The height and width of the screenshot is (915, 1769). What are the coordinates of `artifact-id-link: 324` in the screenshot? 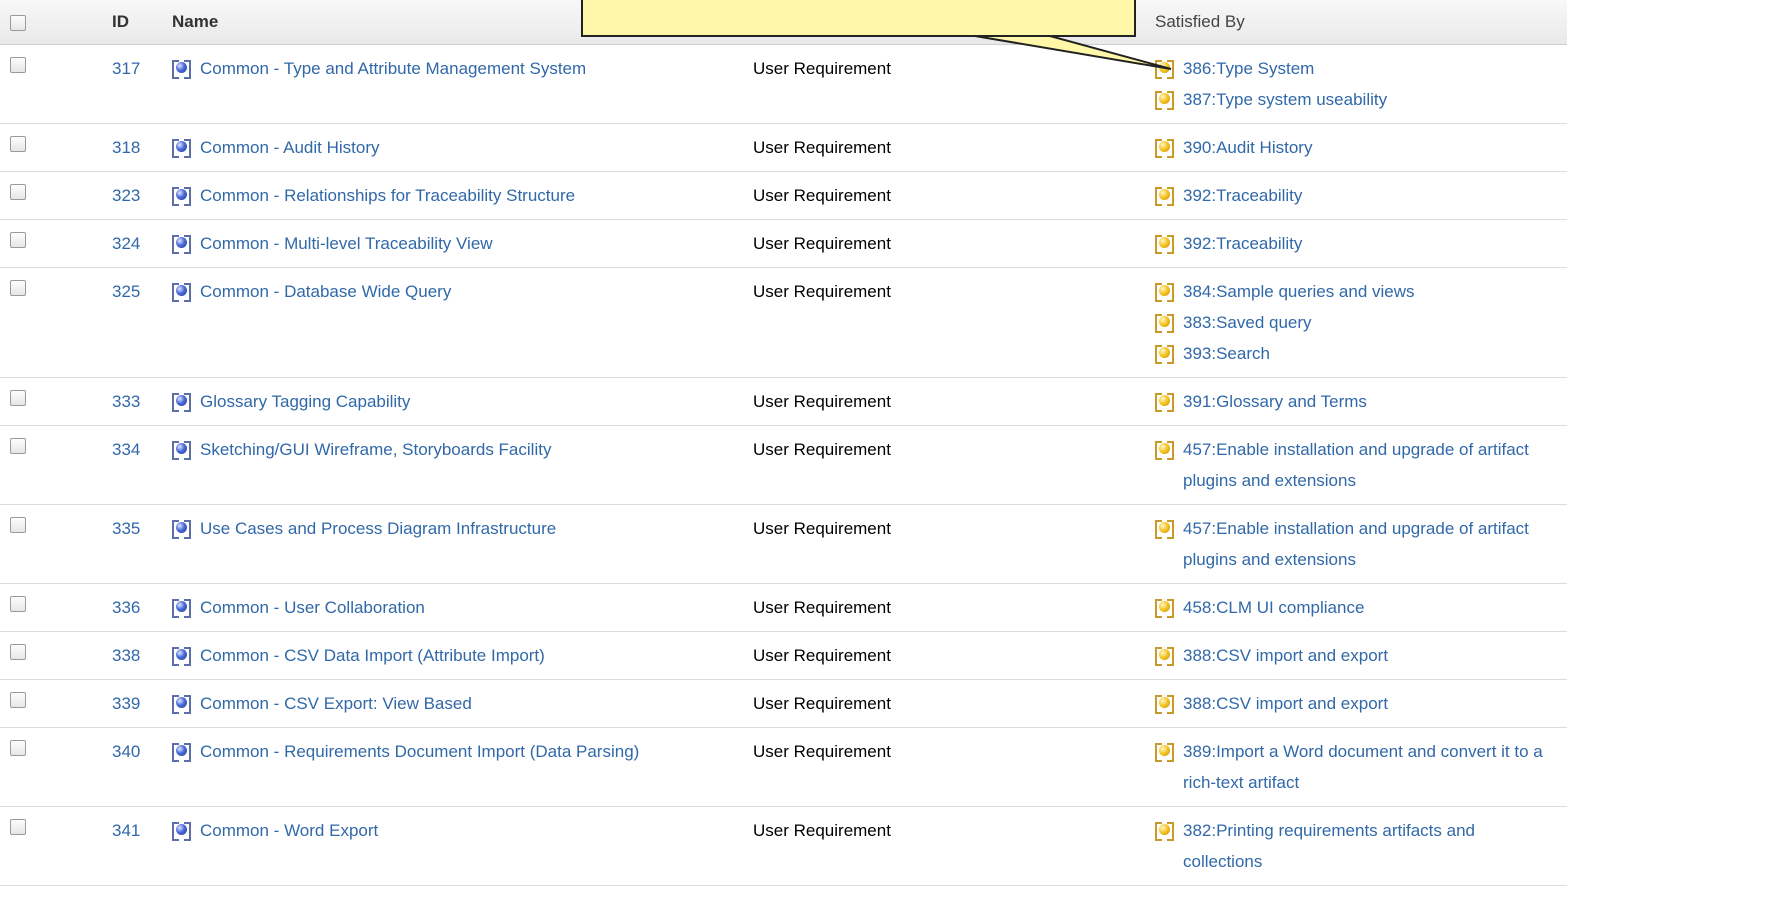 It's located at (126, 243).